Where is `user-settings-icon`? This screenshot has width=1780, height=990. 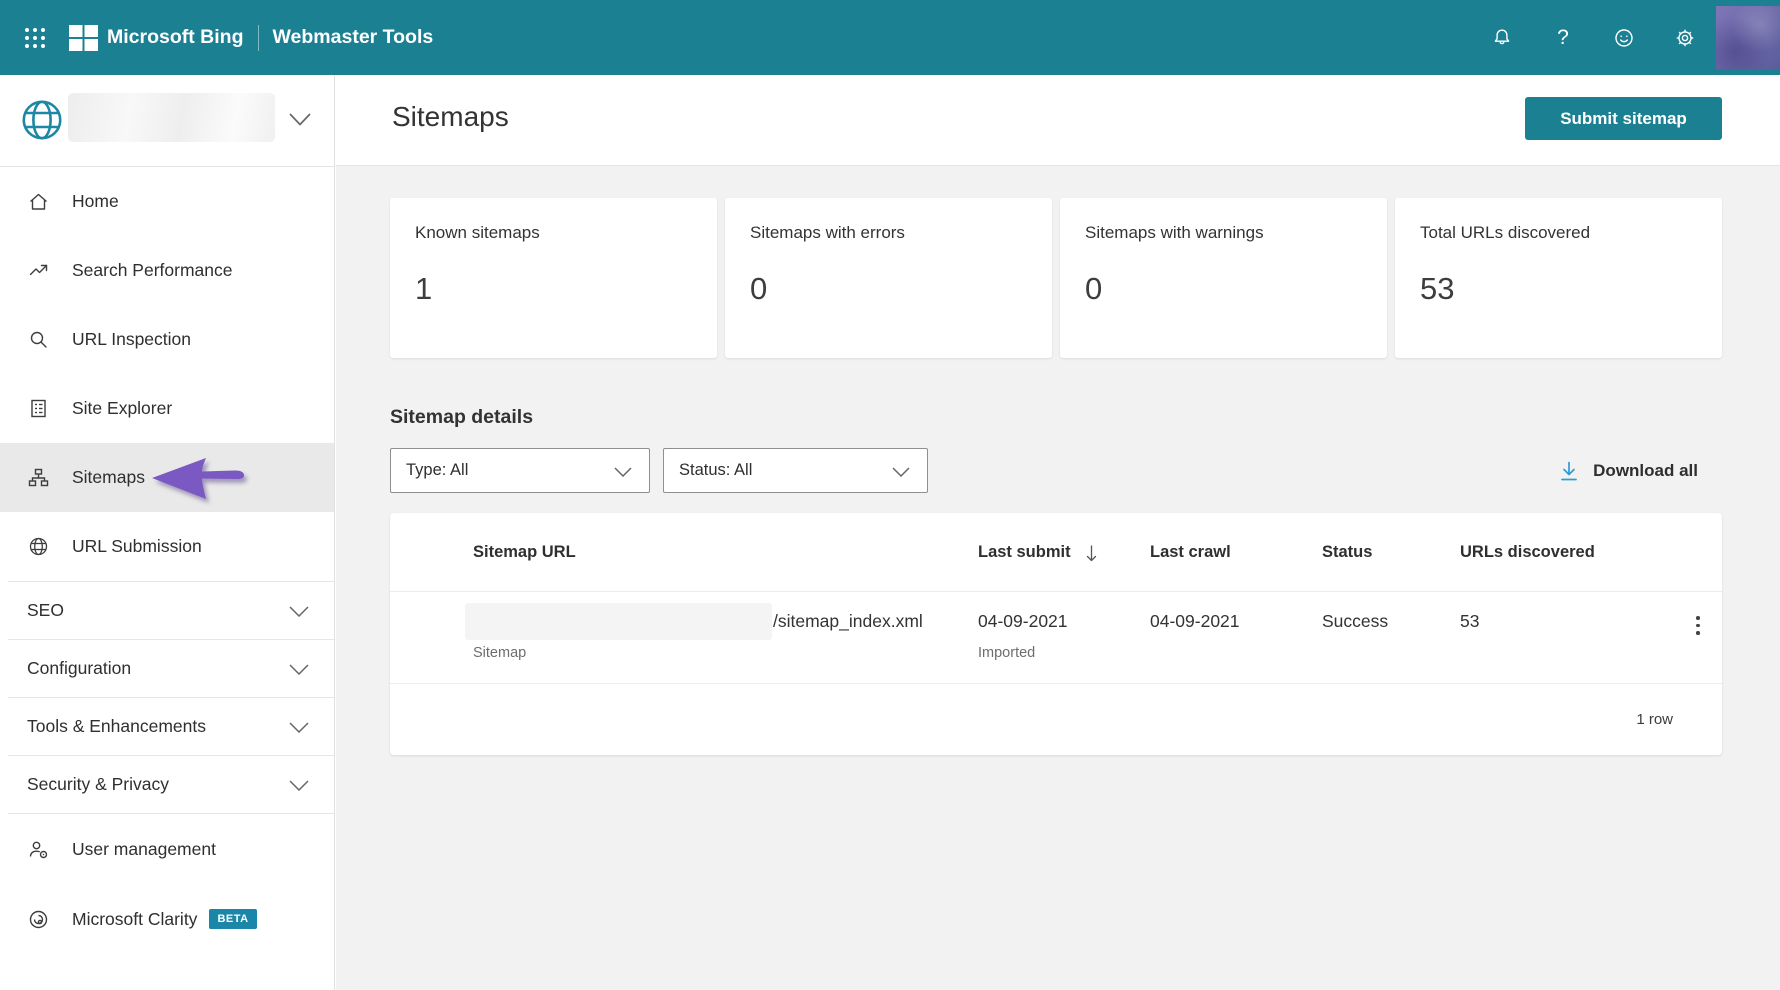 user-settings-icon is located at coordinates (38, 849).